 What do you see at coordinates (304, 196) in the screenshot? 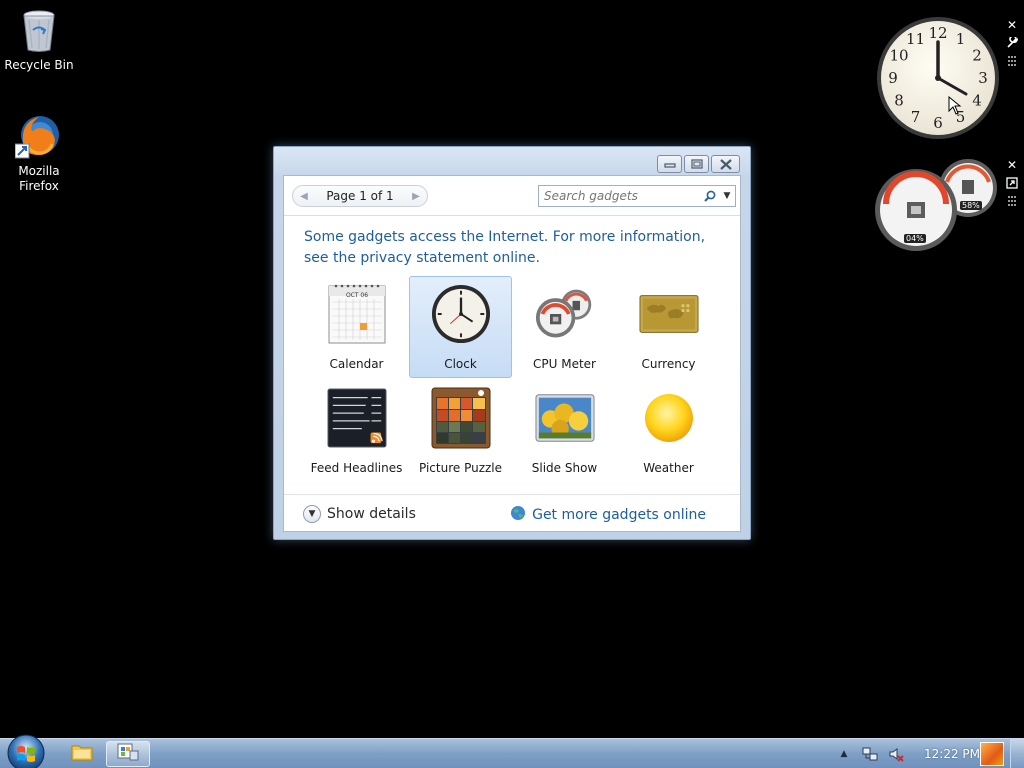
I see `prev-page-icon: ◀` at bounding box center [304, 196].